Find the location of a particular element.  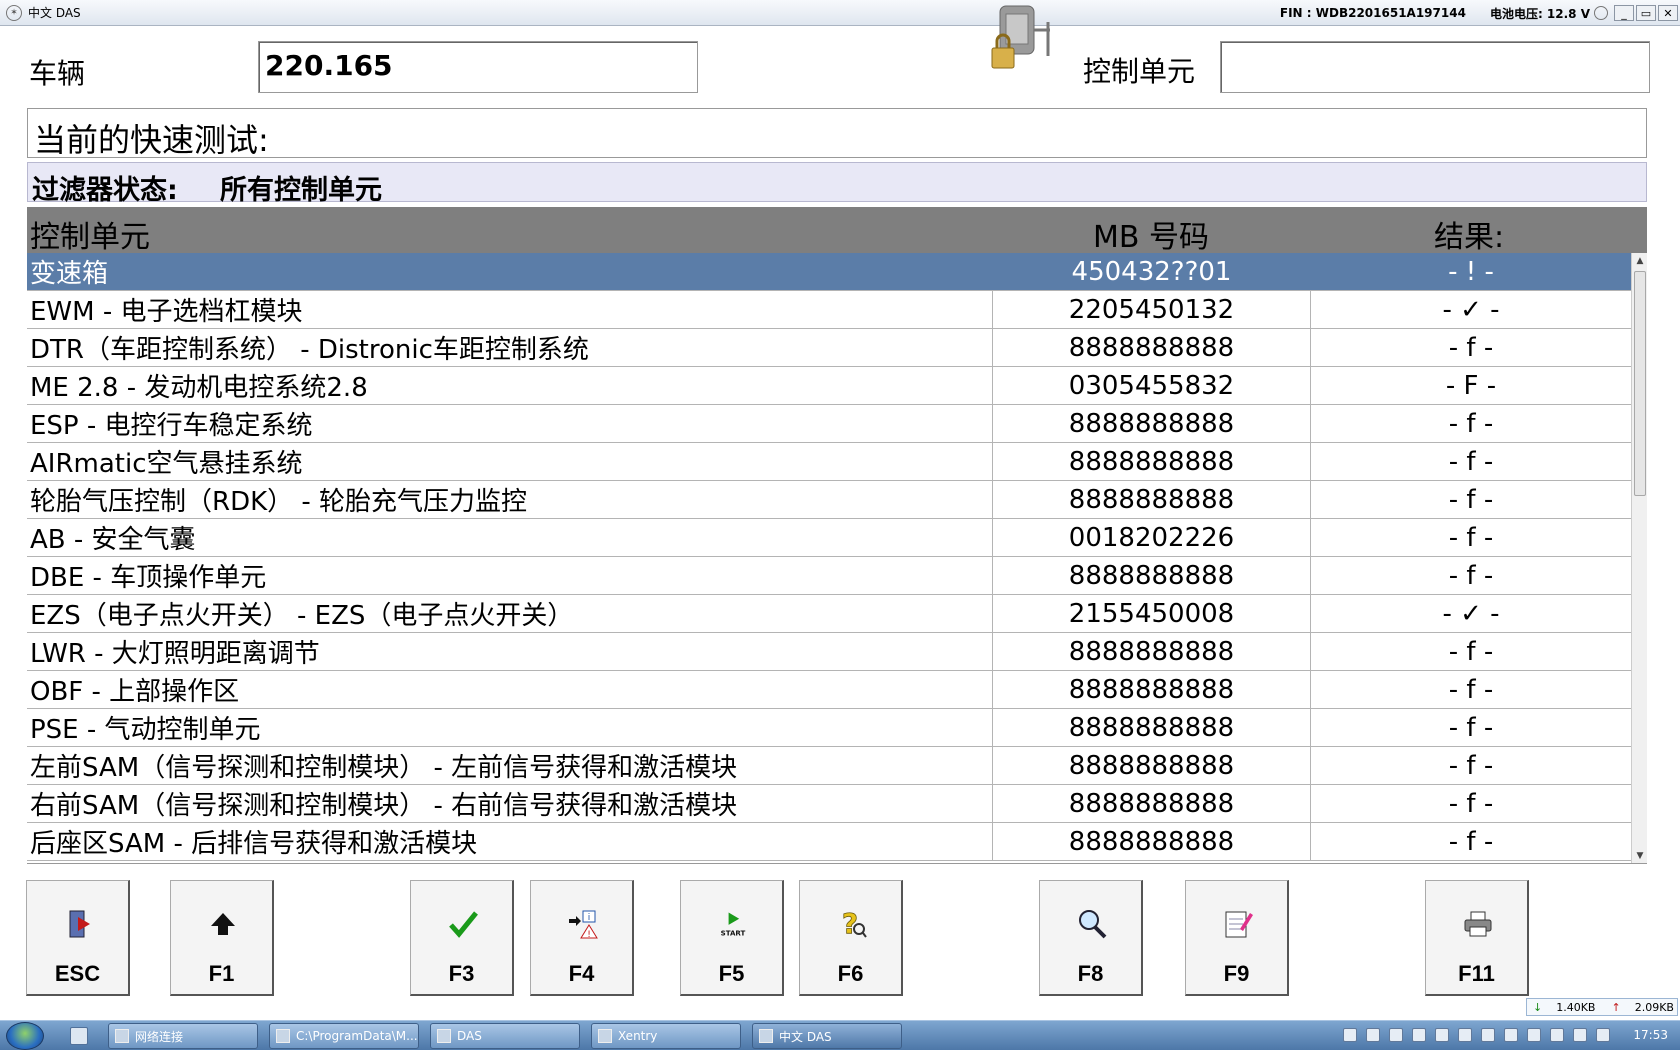

show-desktop-icon is located at coordinates (79, 1036).